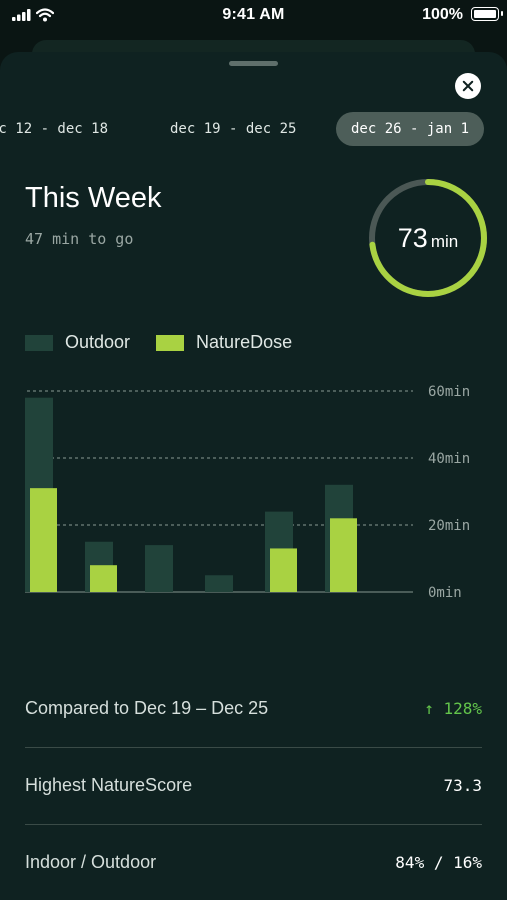 Image resolution: width=507 pixels, height=900 pixels. Describe the element at coordinates (412, 238) in the screenshot. I see `ring-minutes: 73` at that location.